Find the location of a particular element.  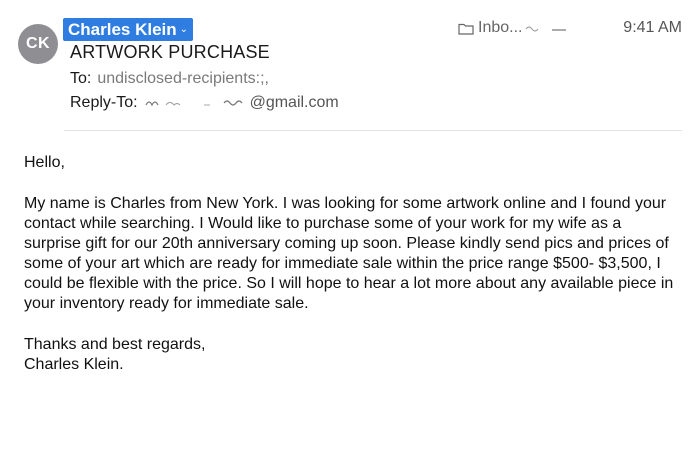

to-label: To: is located at coordinates (81, 78).